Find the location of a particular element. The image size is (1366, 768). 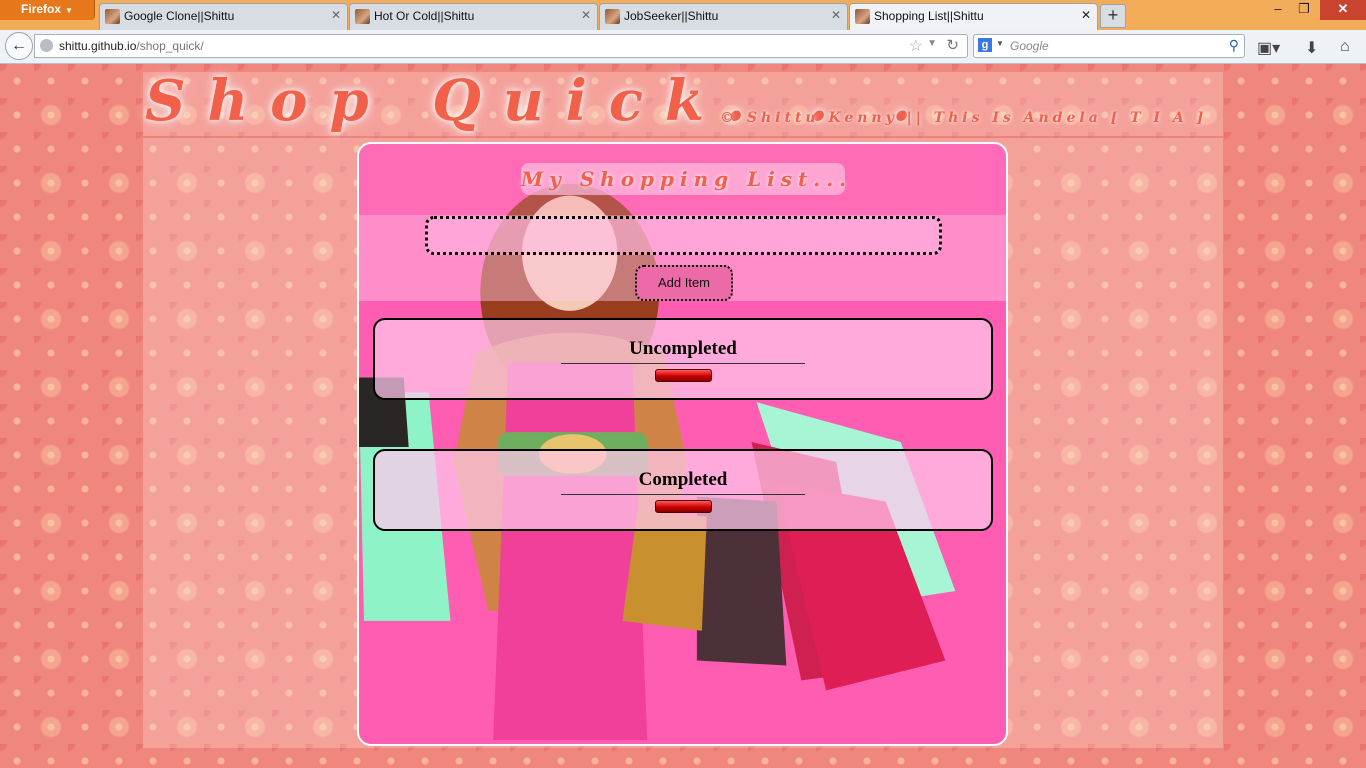

tab-hot-or-cold: Hot Or Cold||Shittu ✕ is located at coordinates (473, 16).